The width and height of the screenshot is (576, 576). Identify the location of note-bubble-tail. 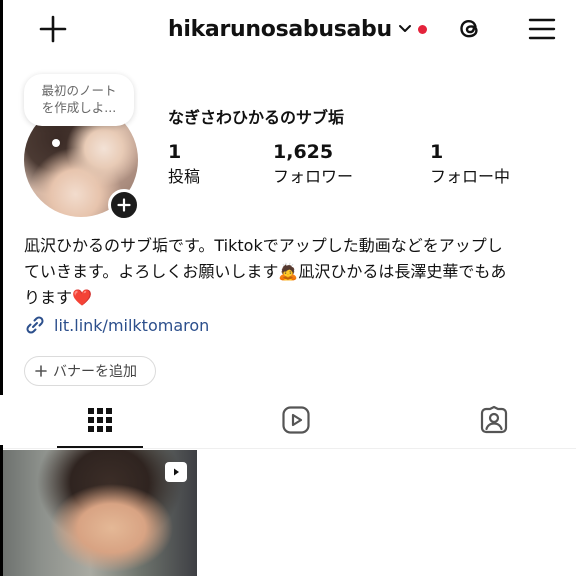
(56, 143).